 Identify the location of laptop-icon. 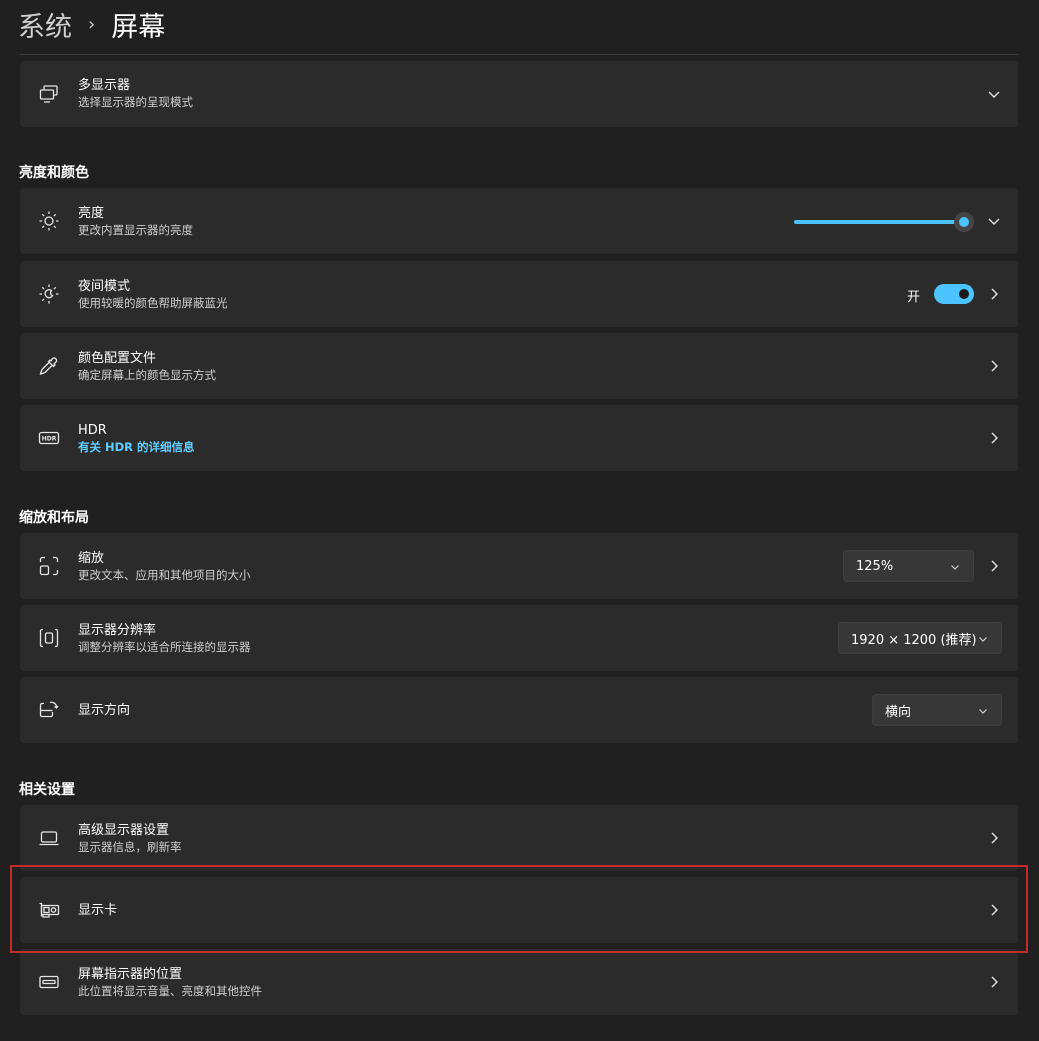
(49, 838).